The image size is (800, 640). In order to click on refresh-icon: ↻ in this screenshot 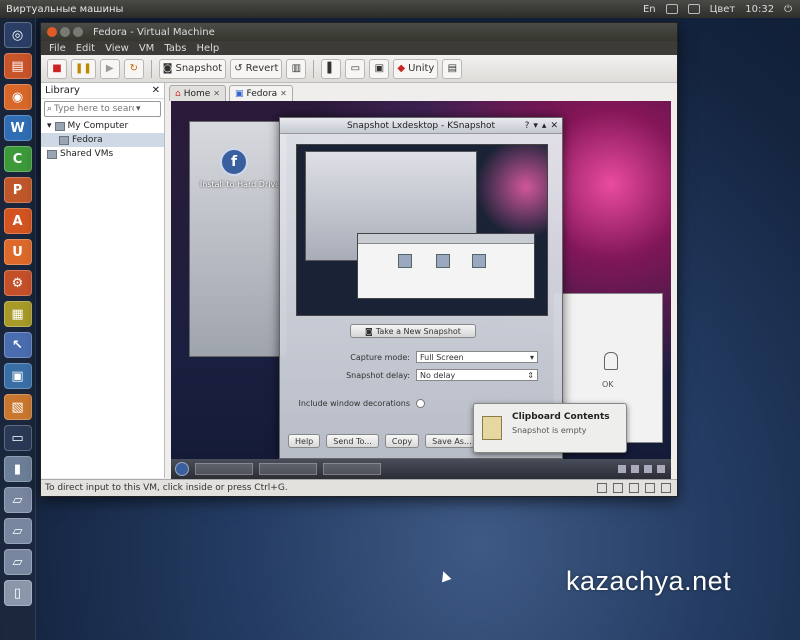, I will do `click(133, 68)`.